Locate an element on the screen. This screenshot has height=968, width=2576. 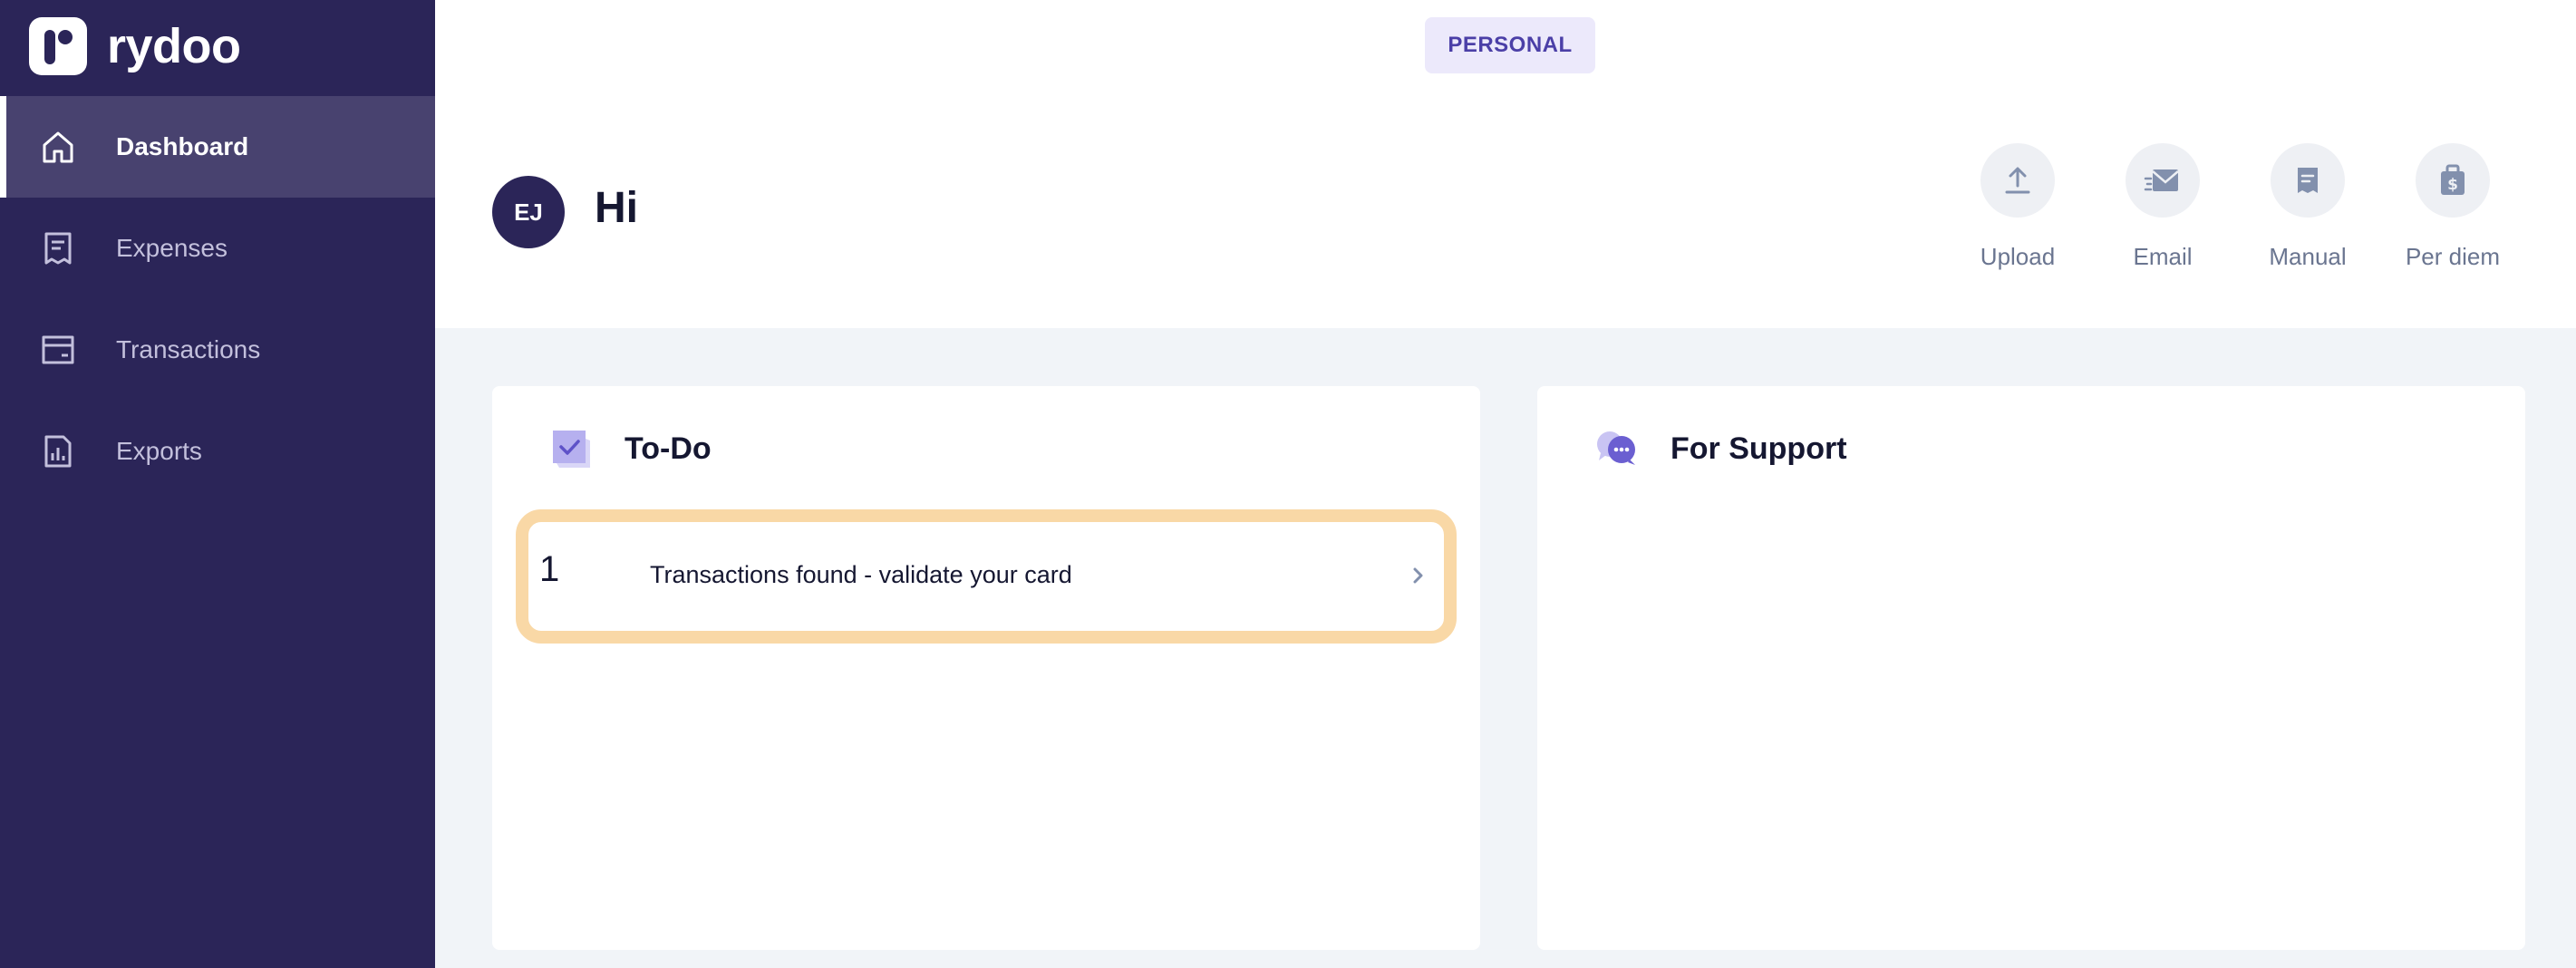
email-icon is located at coordinates (2163, 180).